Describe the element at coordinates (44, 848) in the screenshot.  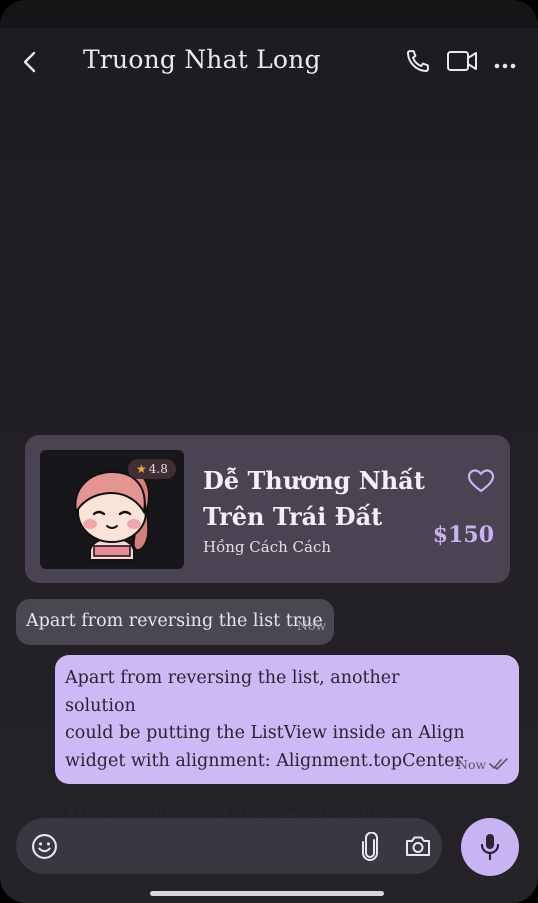
I see `emoji-icon` at that location.